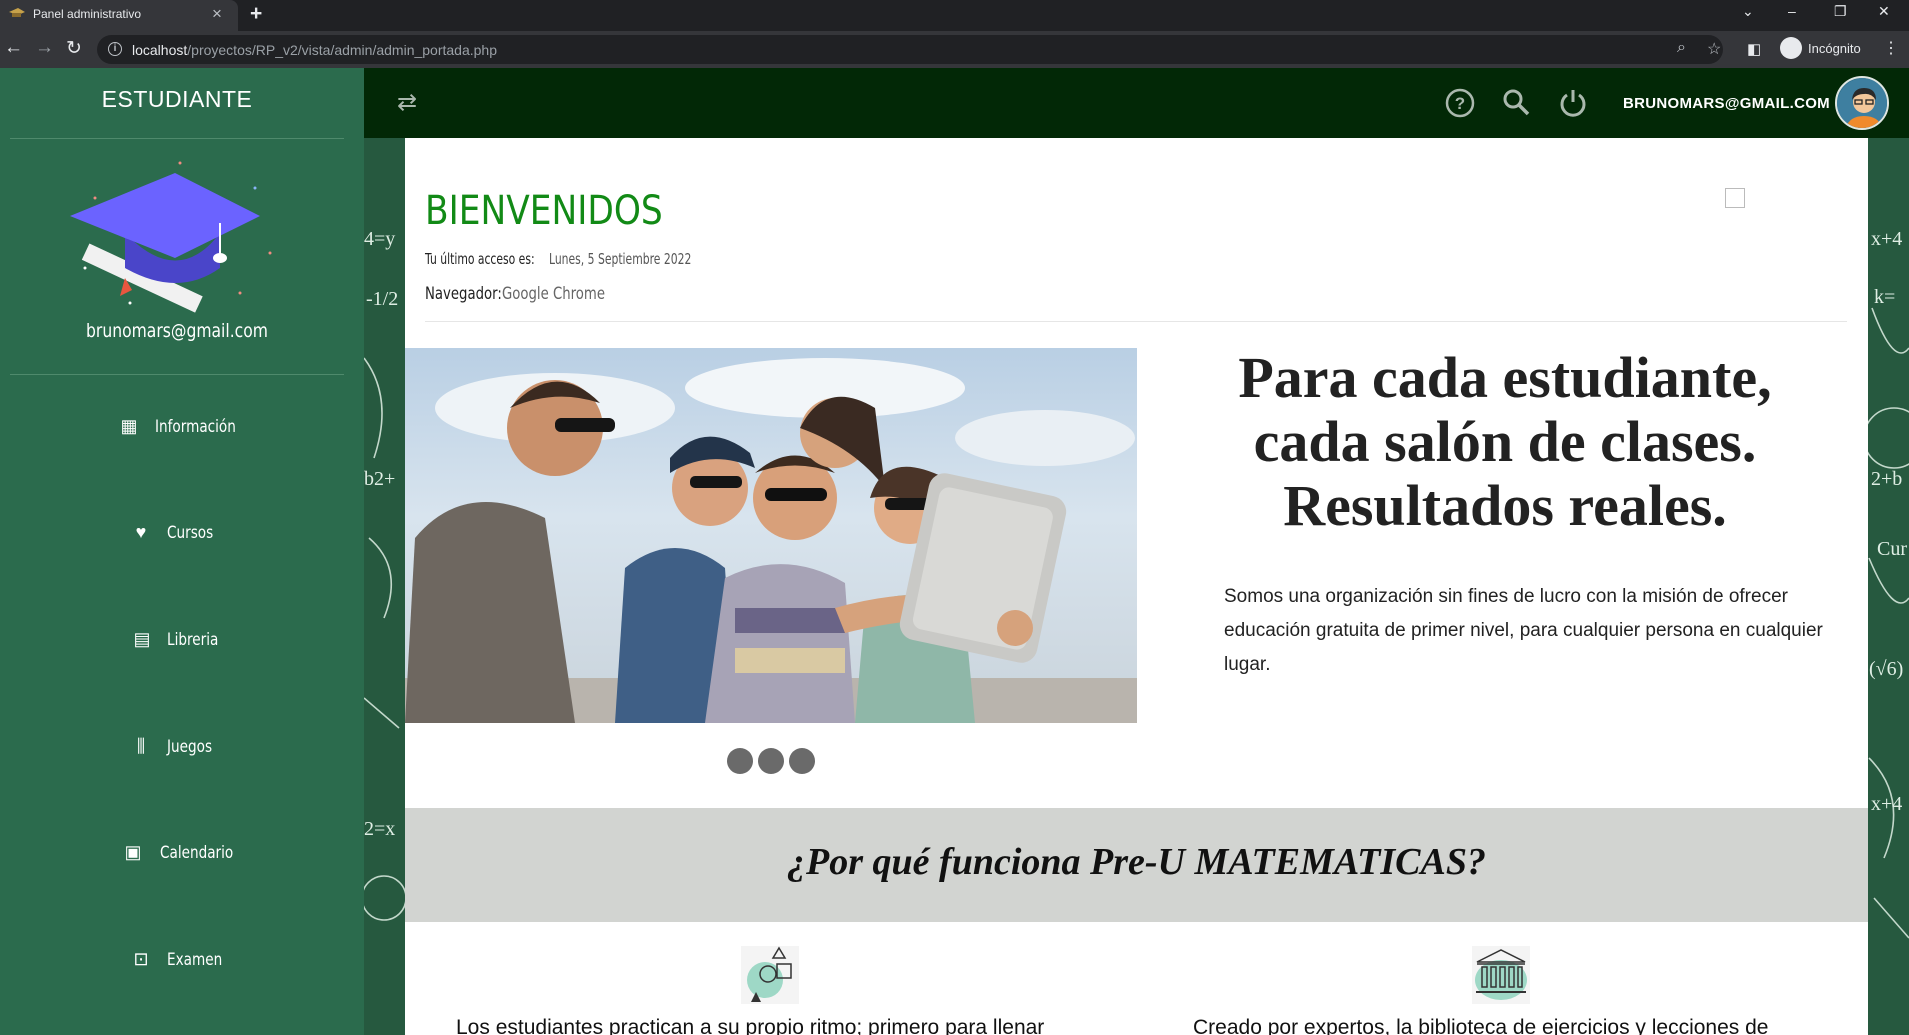 The height and width of the screenshot is (1035, 1909). What do you see at coordinates (1501, 975) in the screenshot?
I see `institution-building-icon` at bounding box center [1501, 975].